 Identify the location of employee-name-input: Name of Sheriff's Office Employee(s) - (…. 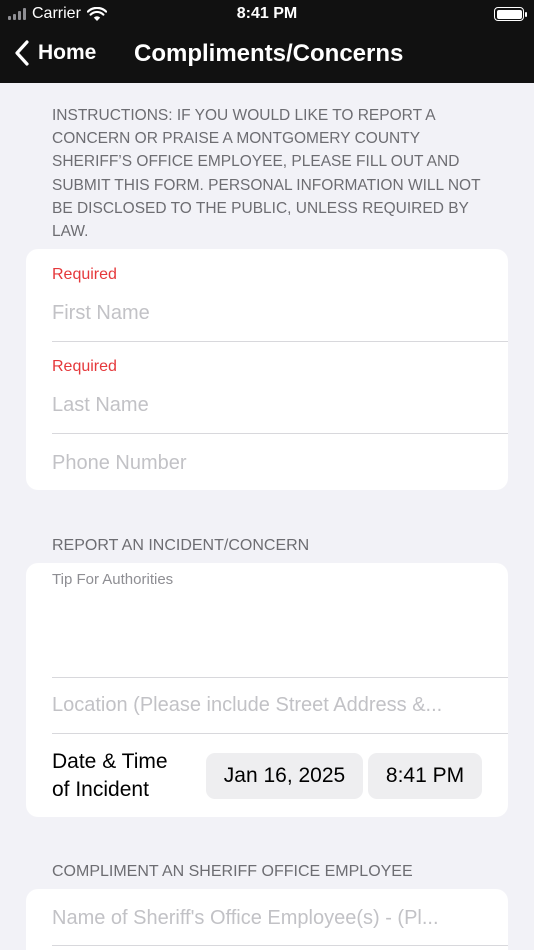
(245, 918).